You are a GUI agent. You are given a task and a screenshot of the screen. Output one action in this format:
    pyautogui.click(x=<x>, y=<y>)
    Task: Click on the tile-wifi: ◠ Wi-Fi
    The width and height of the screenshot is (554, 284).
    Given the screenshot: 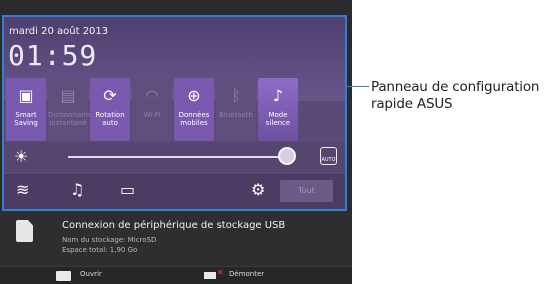 What is the action you would take?
    pyautogui.click(x=152, y=109)
    